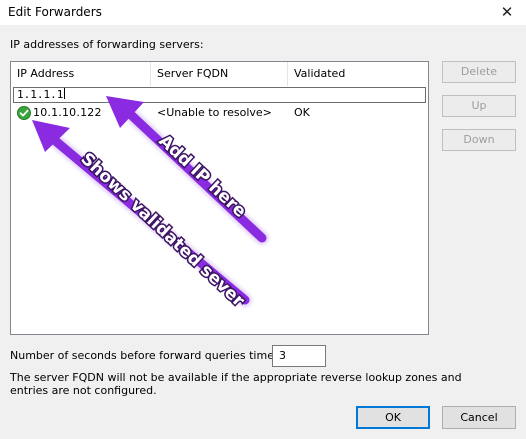 The width and height of the screenshot is (526, 439). Describe the element at coordinates (302, 112) in the screenshot. I see `row-validated: OK` at that location.